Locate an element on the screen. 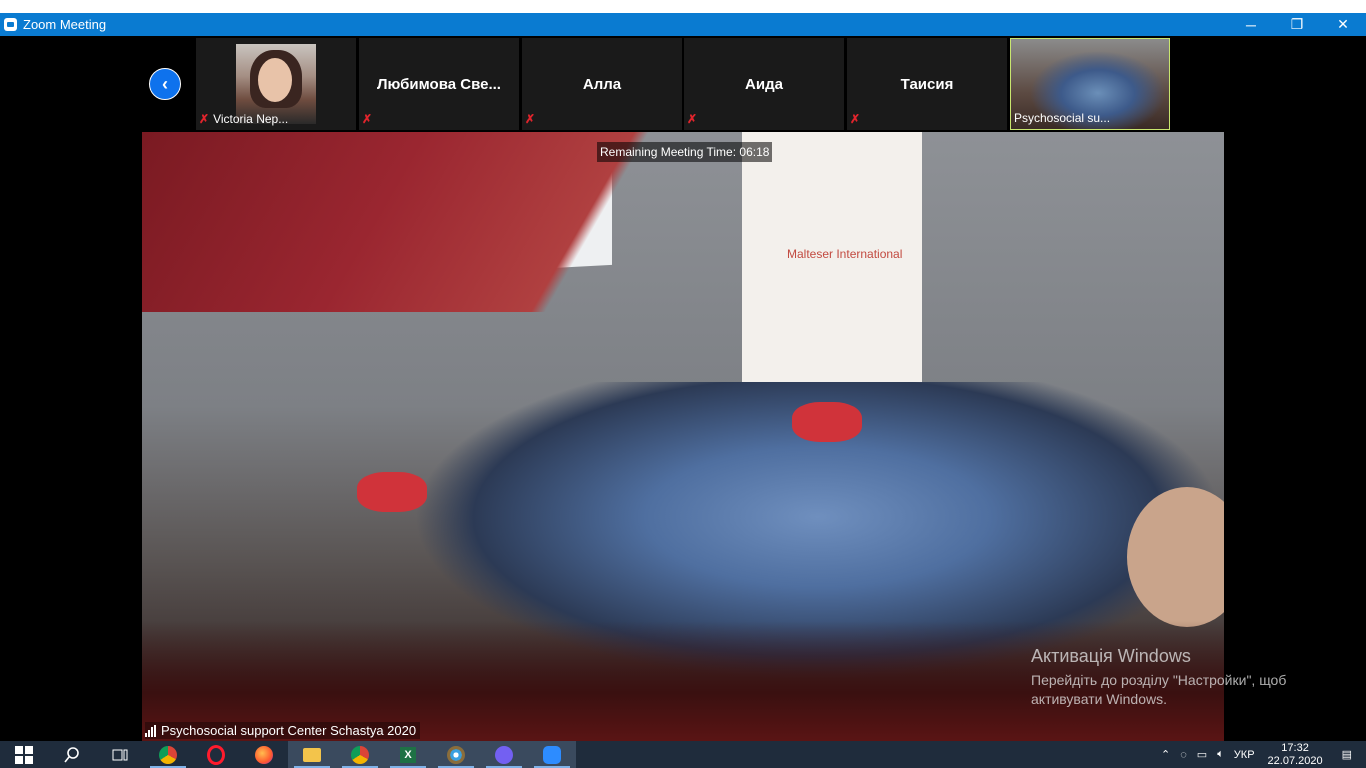 The image size is (1366, 768). top-strip is located at coordinates (683, 6).